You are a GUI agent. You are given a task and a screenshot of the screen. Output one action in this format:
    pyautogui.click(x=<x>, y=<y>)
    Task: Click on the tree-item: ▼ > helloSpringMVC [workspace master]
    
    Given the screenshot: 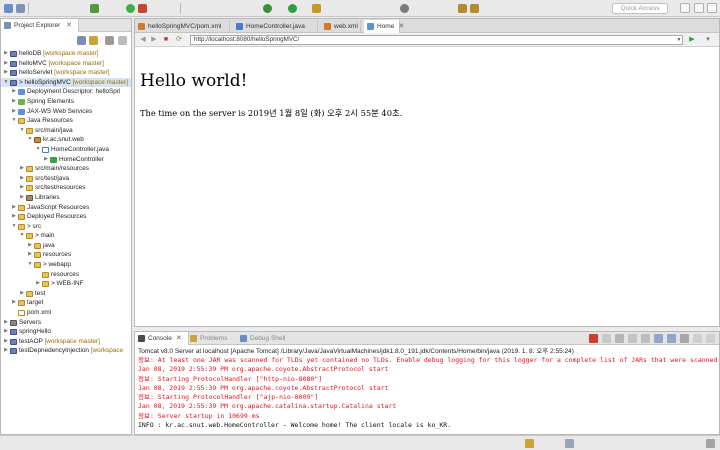 What is the action you would take?
    pyautogui.click(x=66, y=82)
    